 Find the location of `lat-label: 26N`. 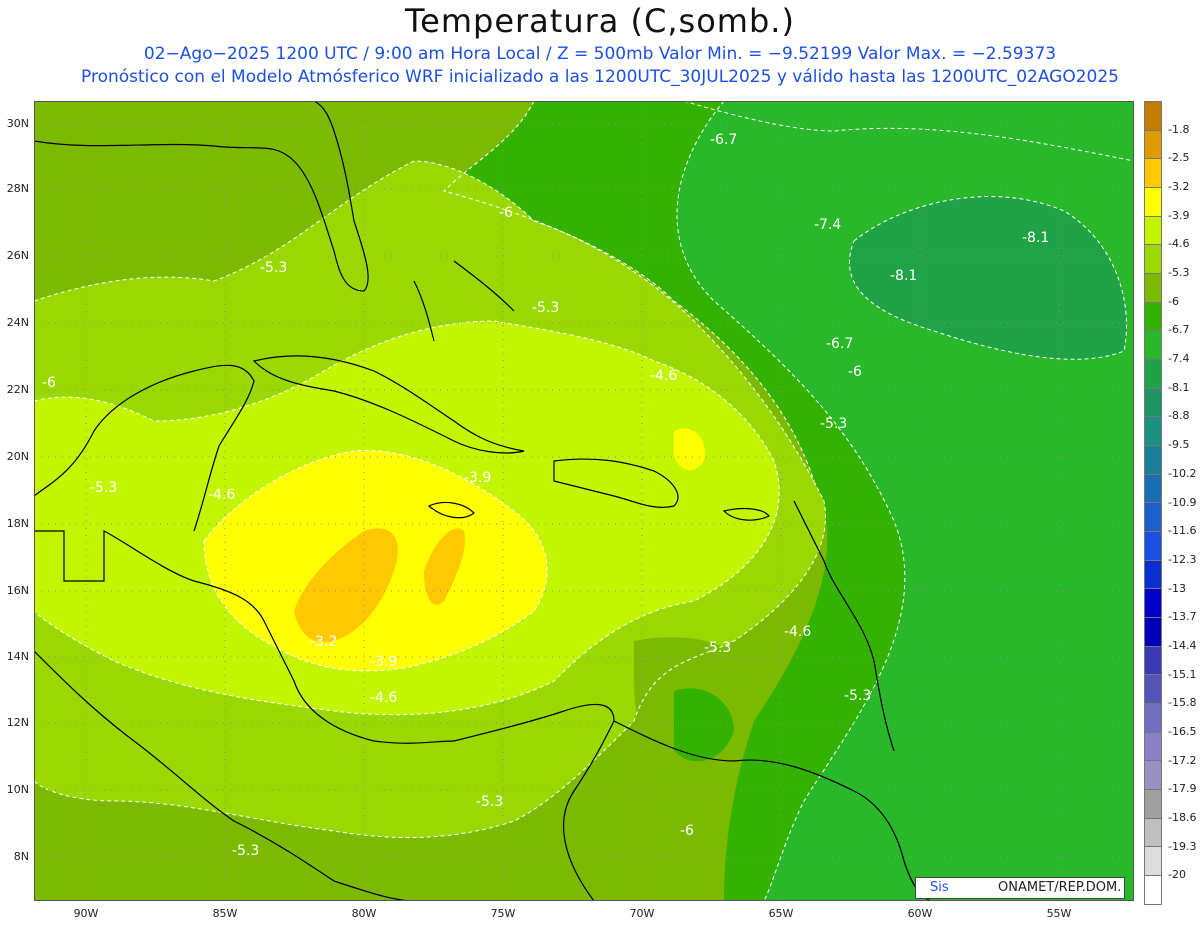

lat-label: 26N is located at coordinates (17, 255).